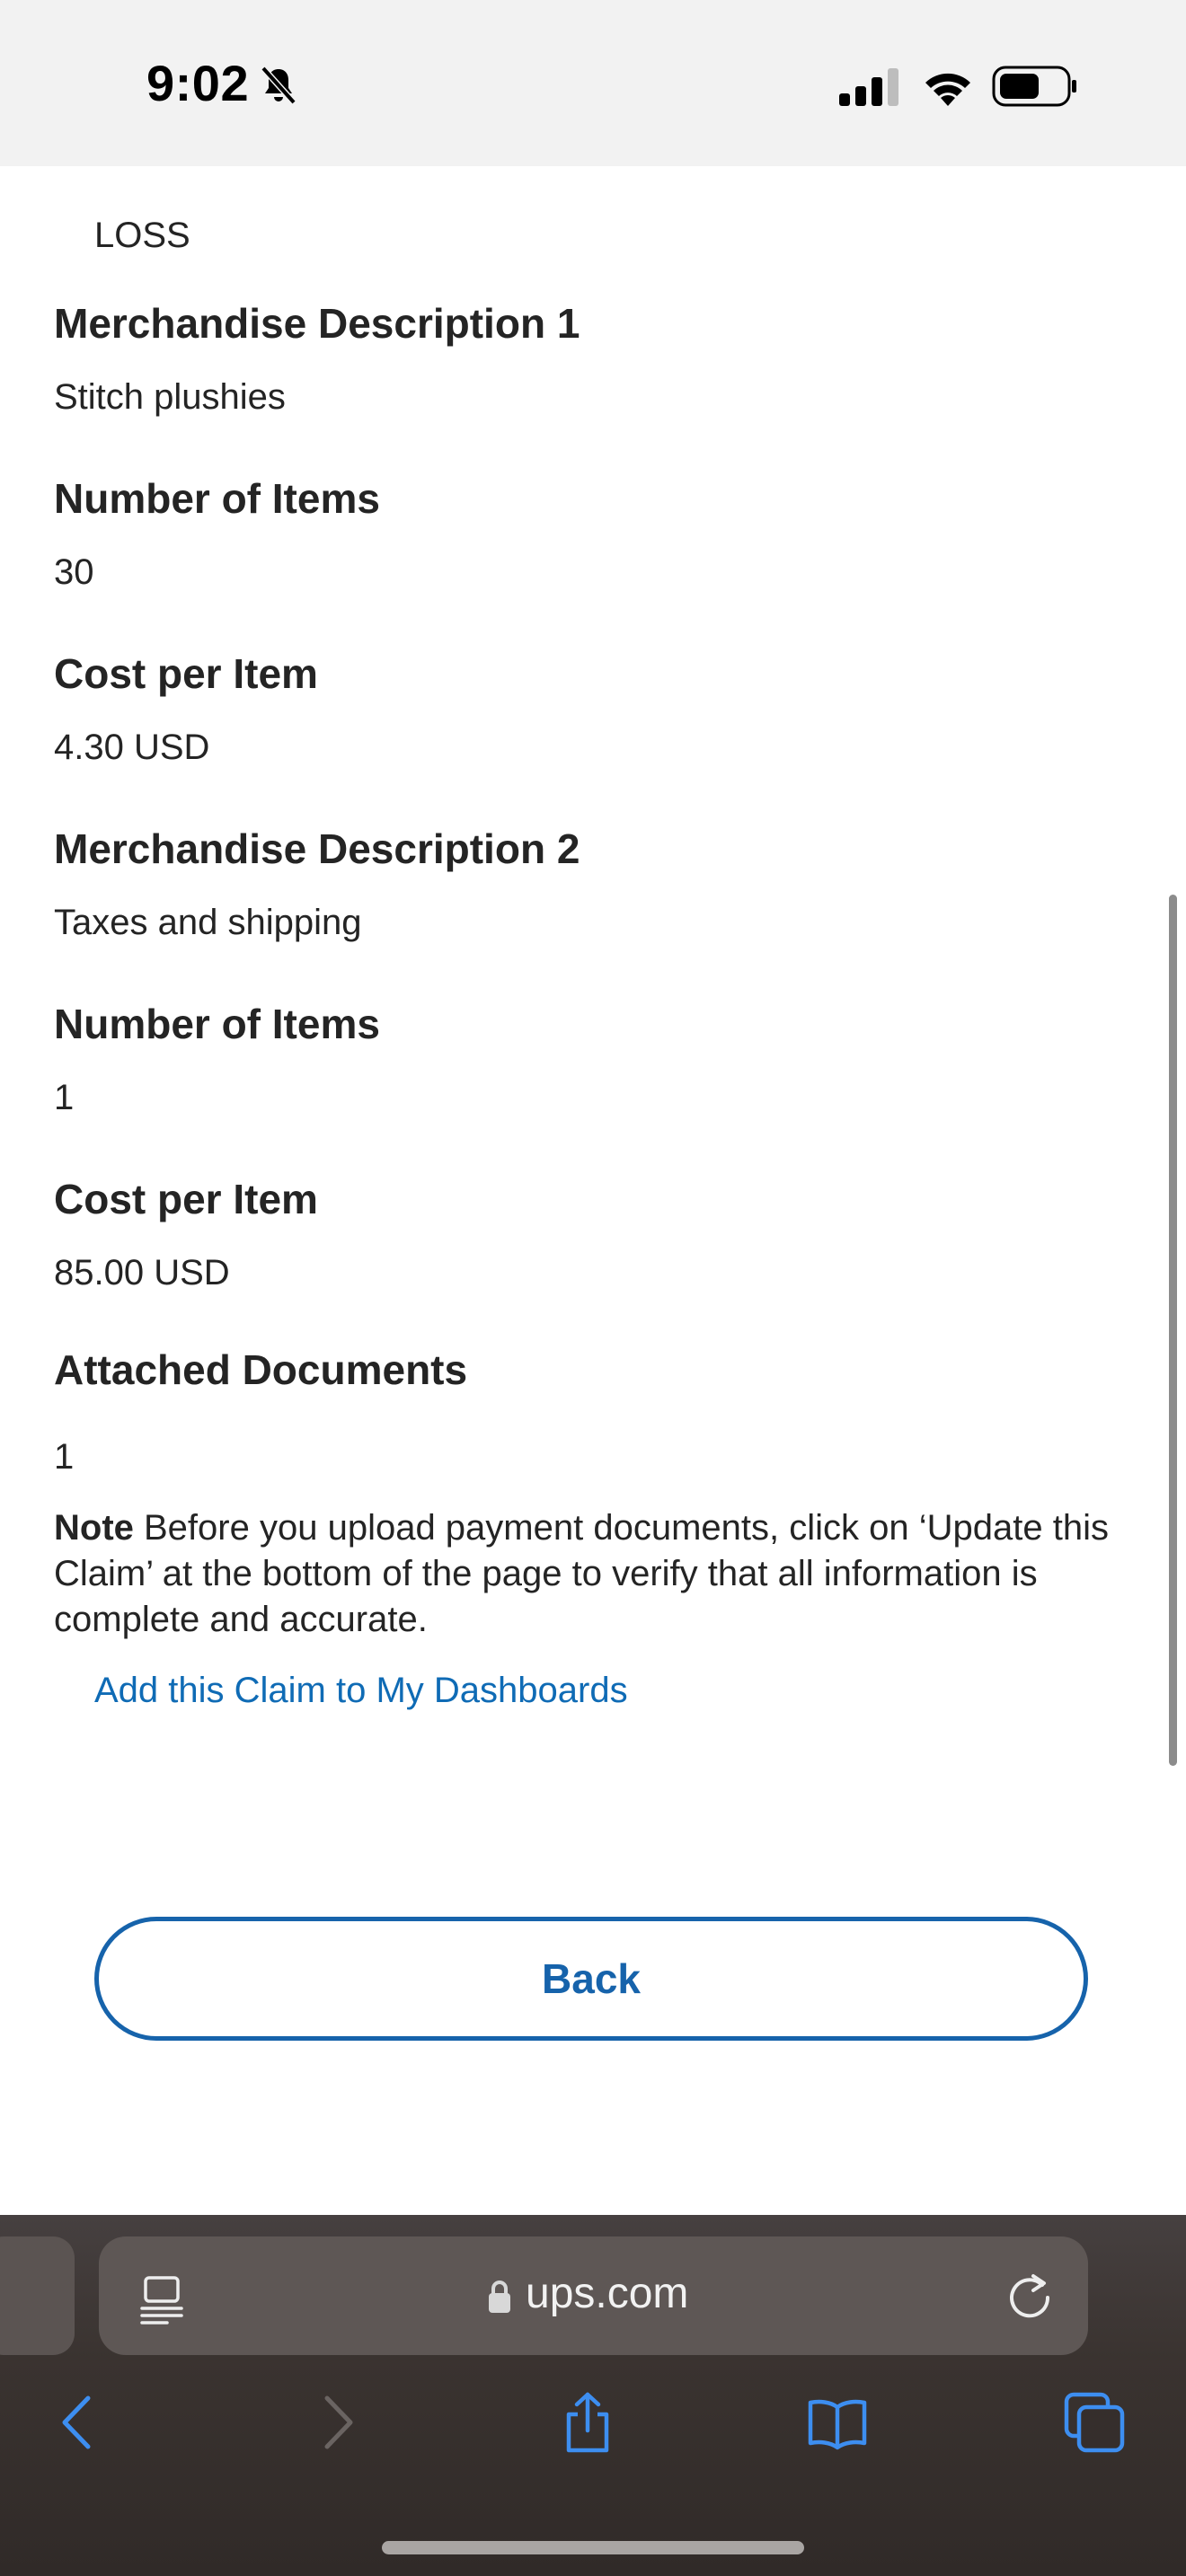 The width and height of the screenshot is (1186, 2576). What do you see at coordinates (217, 498) in the screenshot?
I see `items-1-label: Number of Items` at bounding box center [217, 498].